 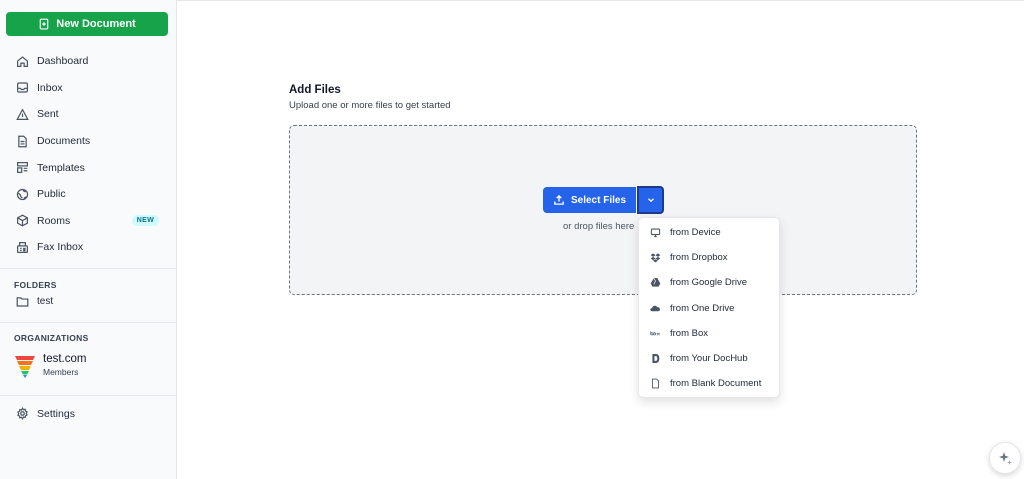 I want to click on menu-item-onedrive: from One Drive, so click(x=709, y=308).